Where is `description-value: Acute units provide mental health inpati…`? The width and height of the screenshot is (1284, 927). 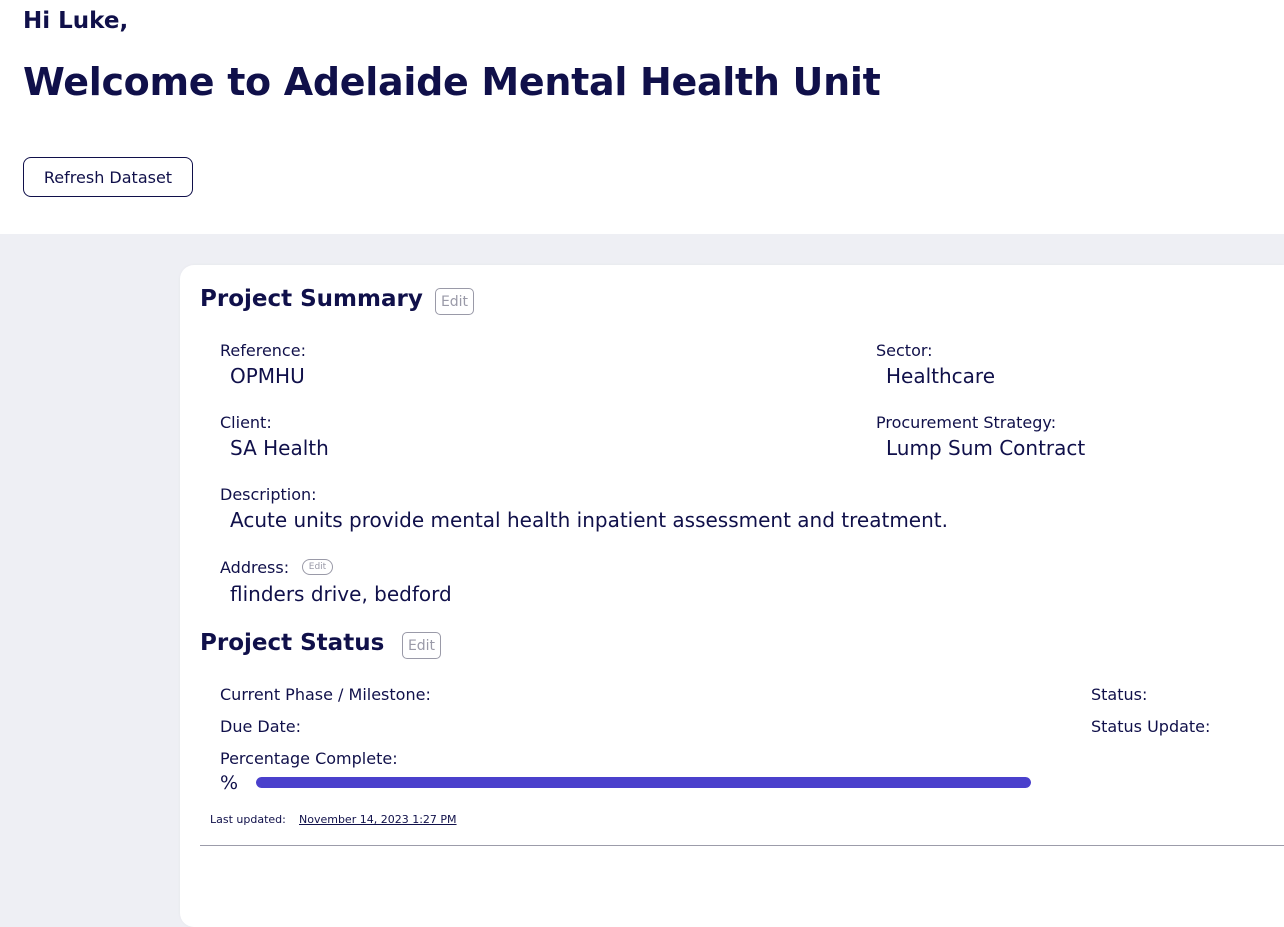
description-value: Acute units provide mental health inpati… is located at coordinates (589, 520).